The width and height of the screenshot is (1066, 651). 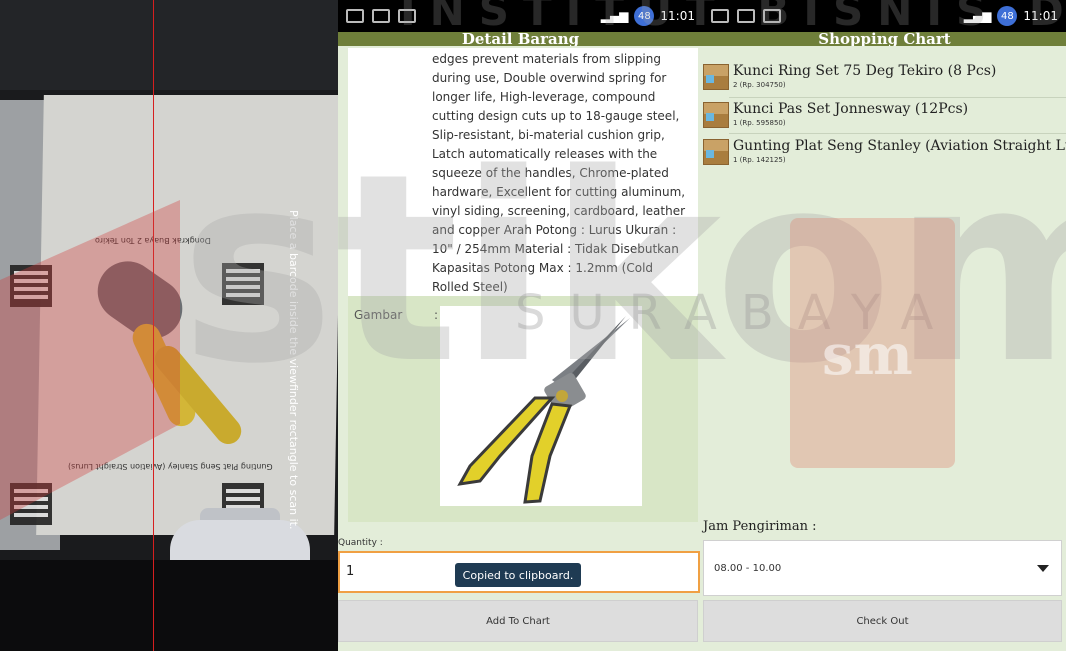 I want to click on delivery-time-value: 08.00 - 10.00, so click(x=748, y=568).